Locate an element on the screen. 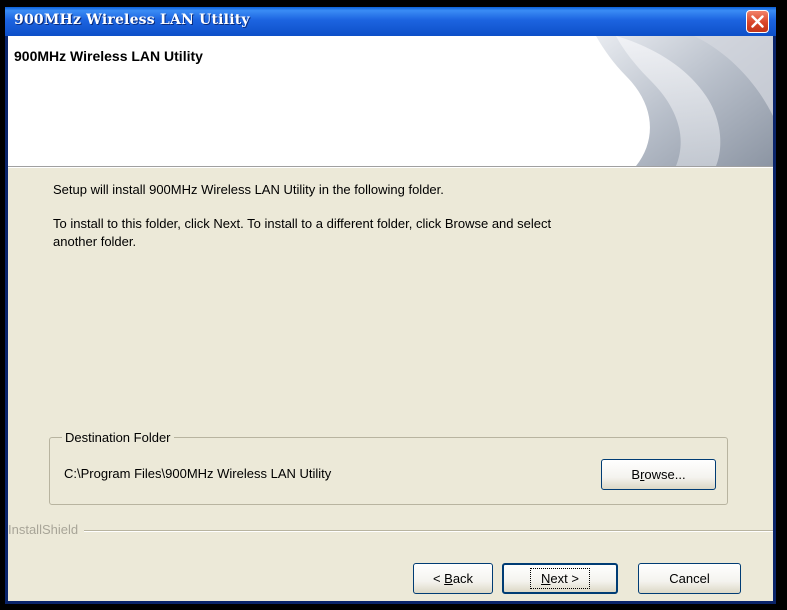 Image resolution: width=787 pixels, height=610 pixels. next-label: Next > is located at coordinates (560, 578).